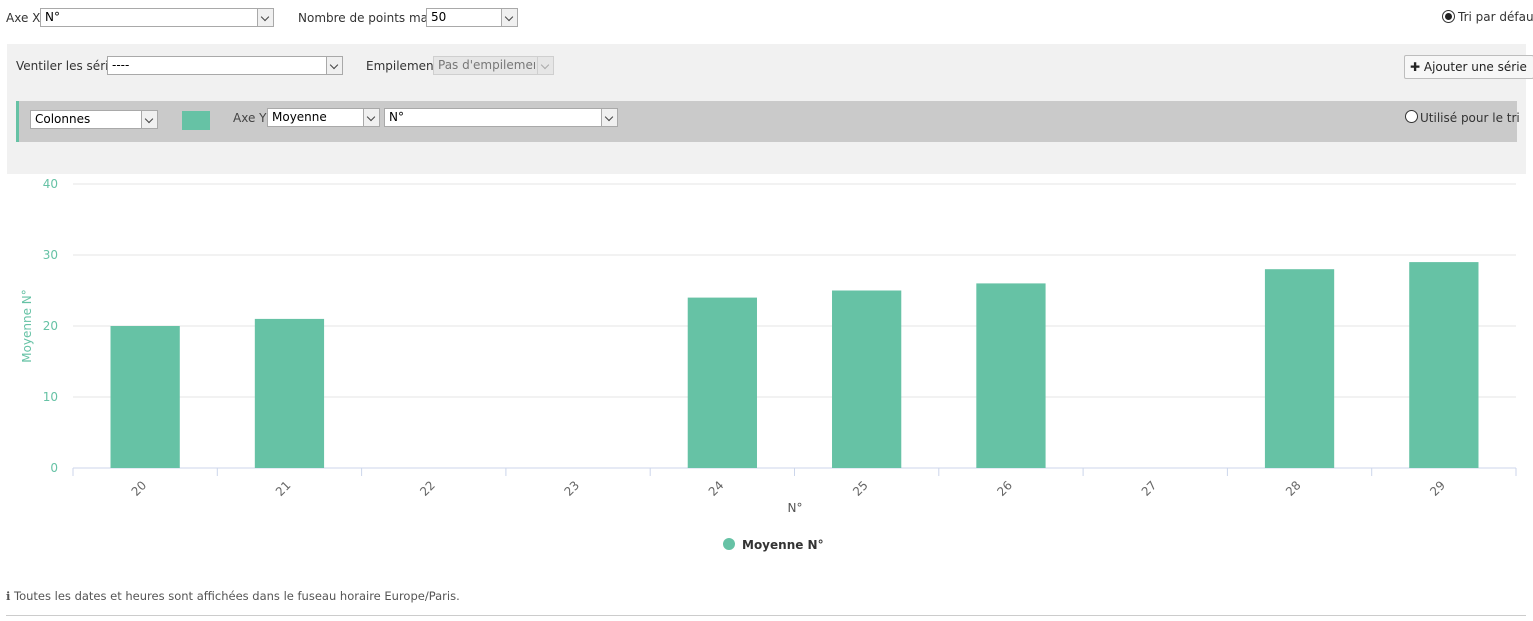  What do you see at coordinates (716, 488) in the screenshot?
I see `x-tick-label: 24` at bounding box center [716, 488].